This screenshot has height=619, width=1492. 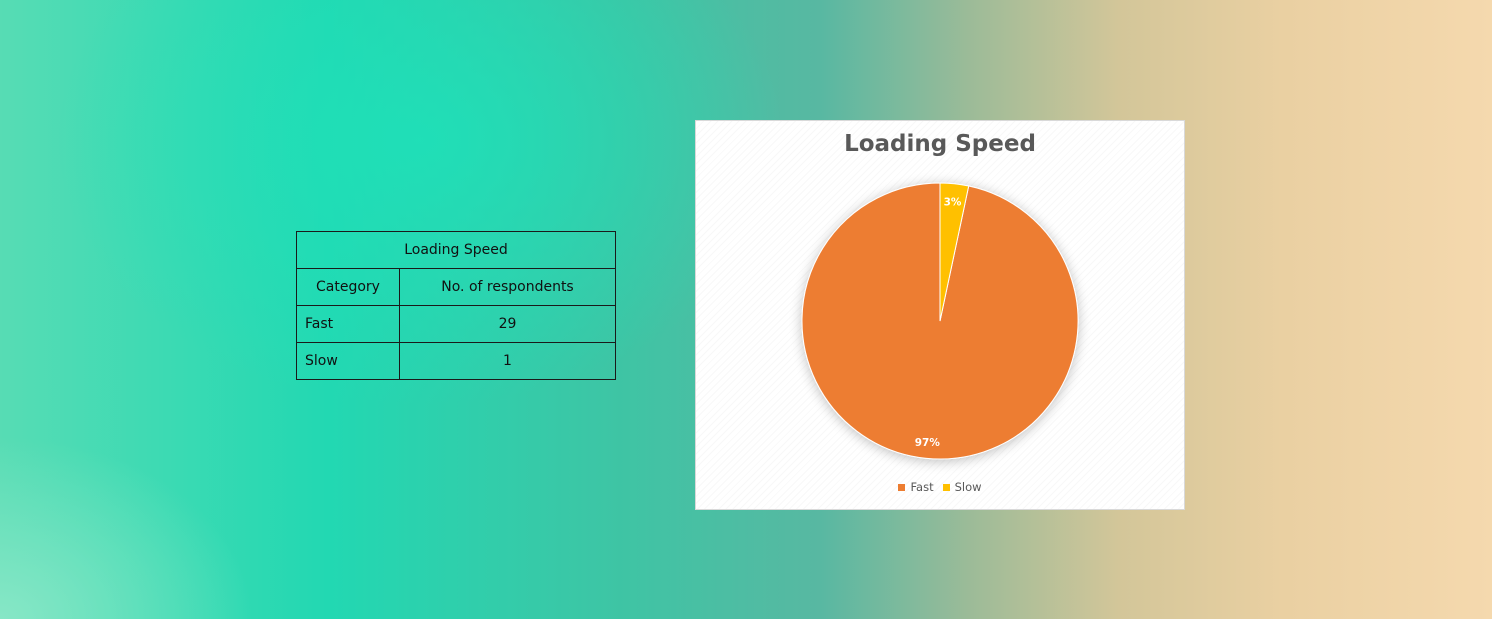 I want to click on legend-label-fast: Fast, so click(x=922, y=487).